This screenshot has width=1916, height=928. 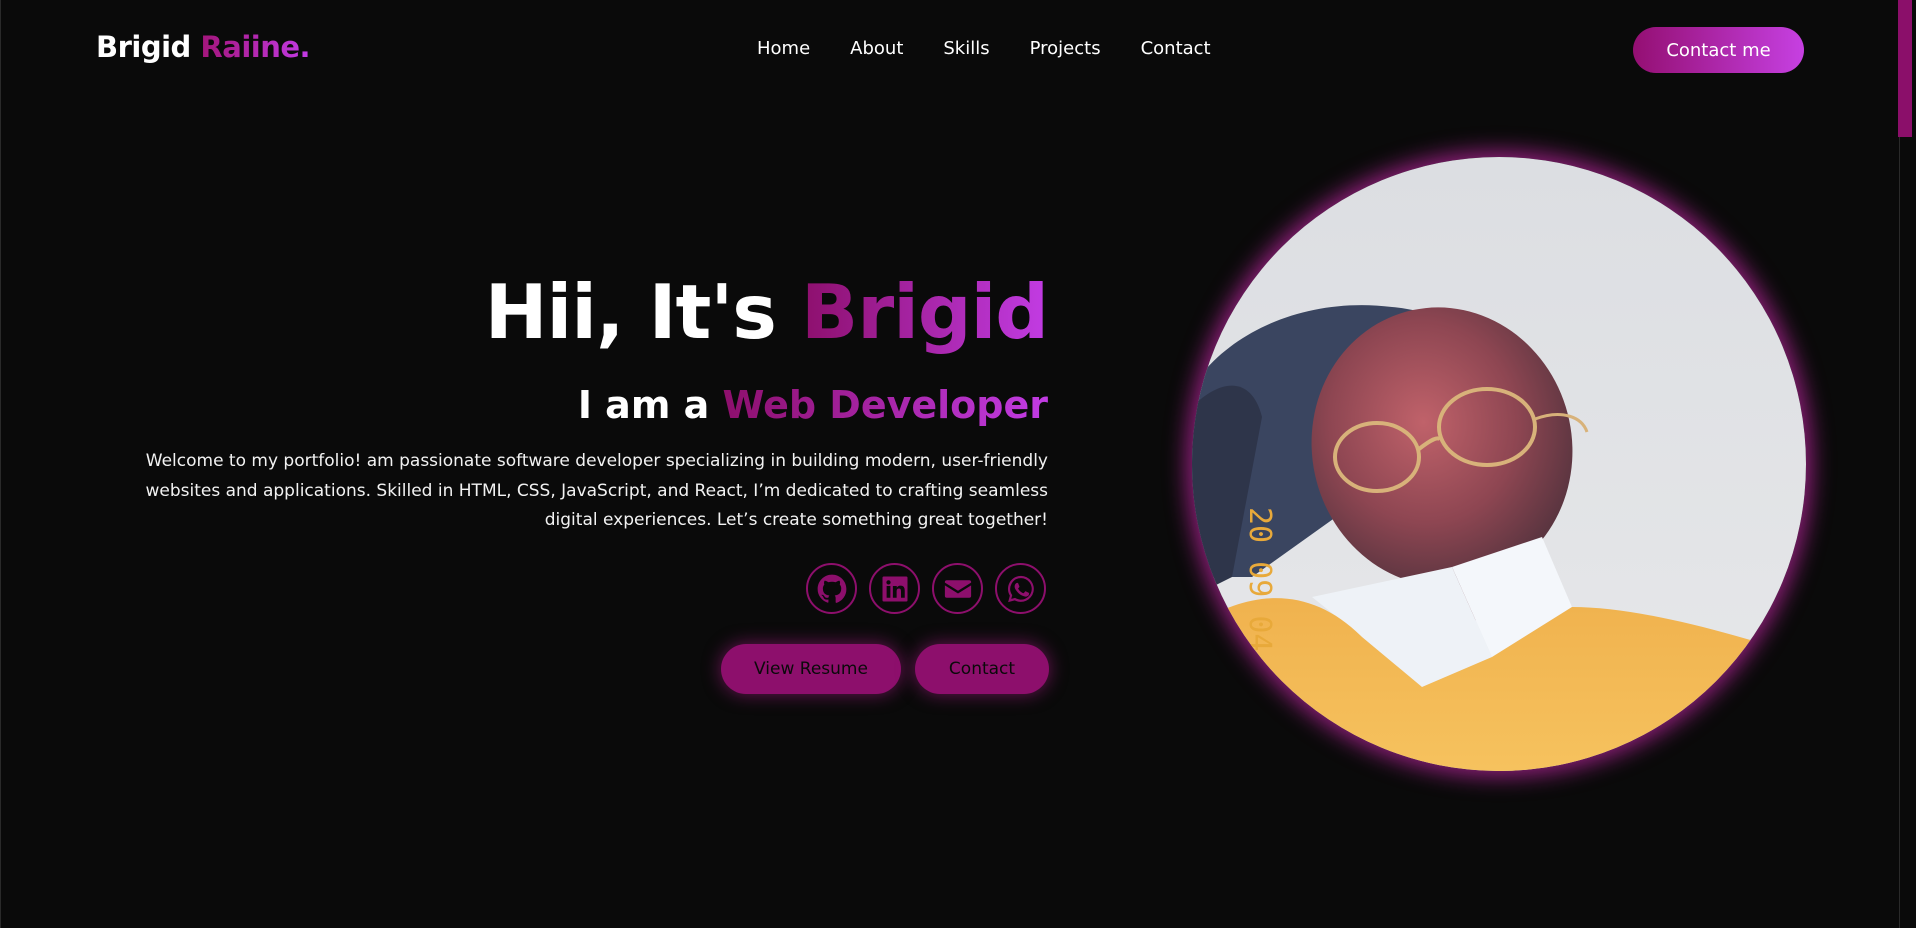 I want to click on main-nav: Home About Skills Projects Contact, so click(x=984, y=48).